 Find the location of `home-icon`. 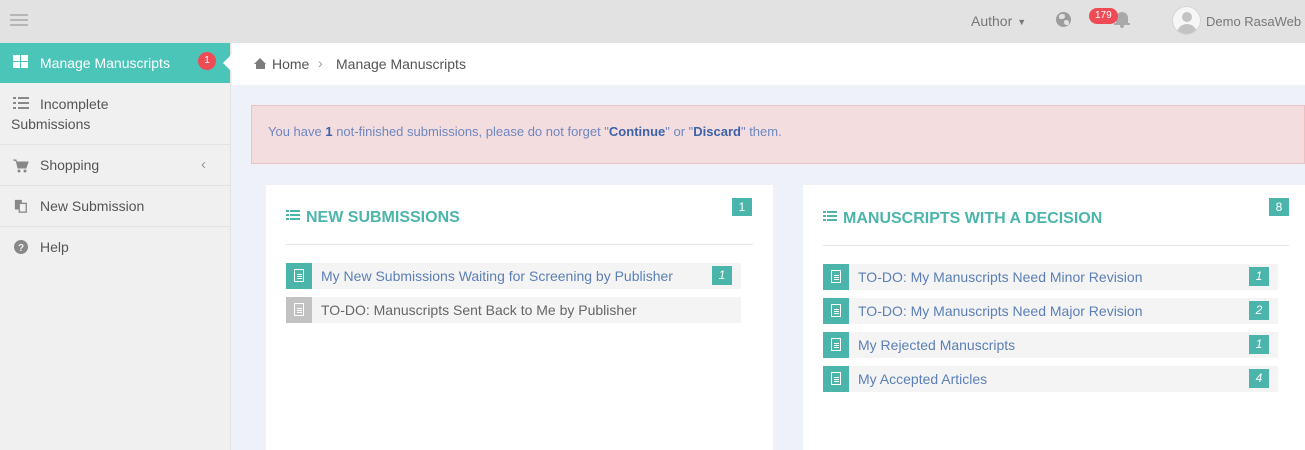

home-icon is located at coordinates (260, 63).